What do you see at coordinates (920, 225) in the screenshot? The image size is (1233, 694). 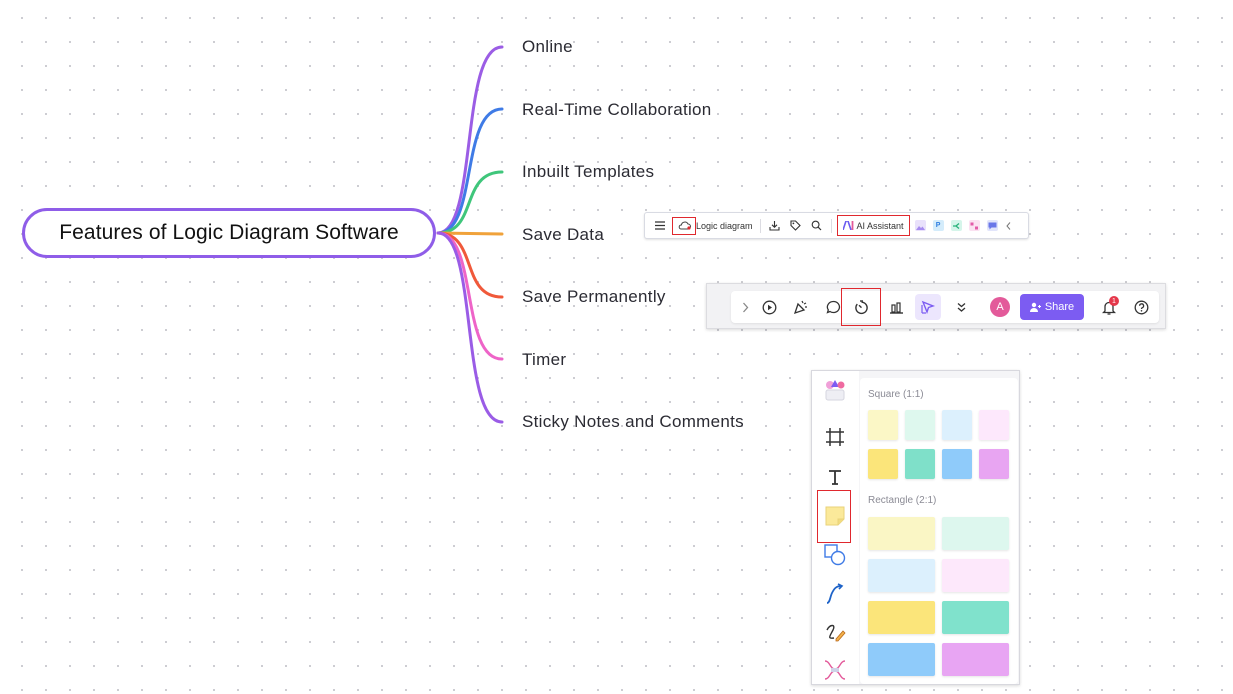 I see `image-generate-icon` at bounding box center [920, 225].